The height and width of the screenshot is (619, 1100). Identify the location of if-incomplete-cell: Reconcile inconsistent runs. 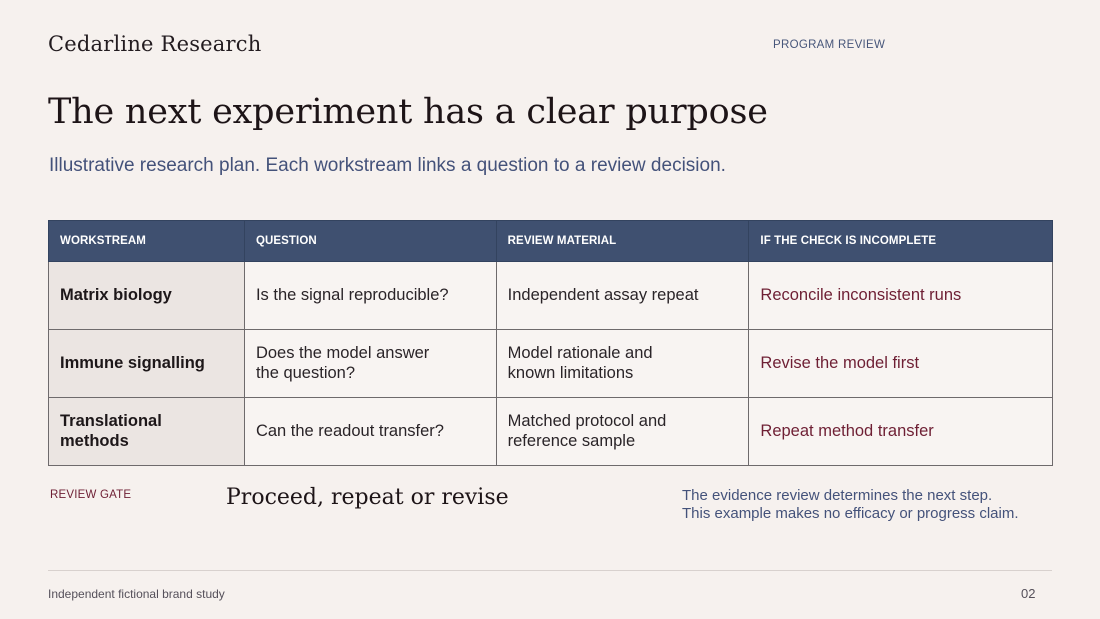
(900, 295).